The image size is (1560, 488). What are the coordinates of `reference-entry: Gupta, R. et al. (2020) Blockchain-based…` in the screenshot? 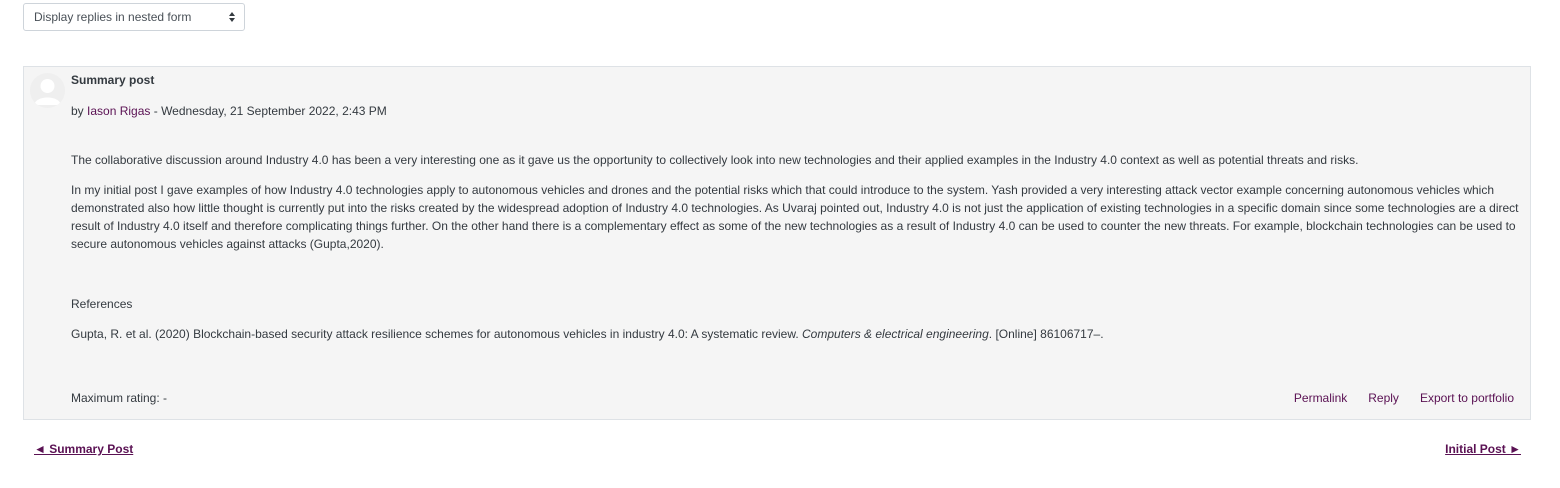 It's located at (796, 334).